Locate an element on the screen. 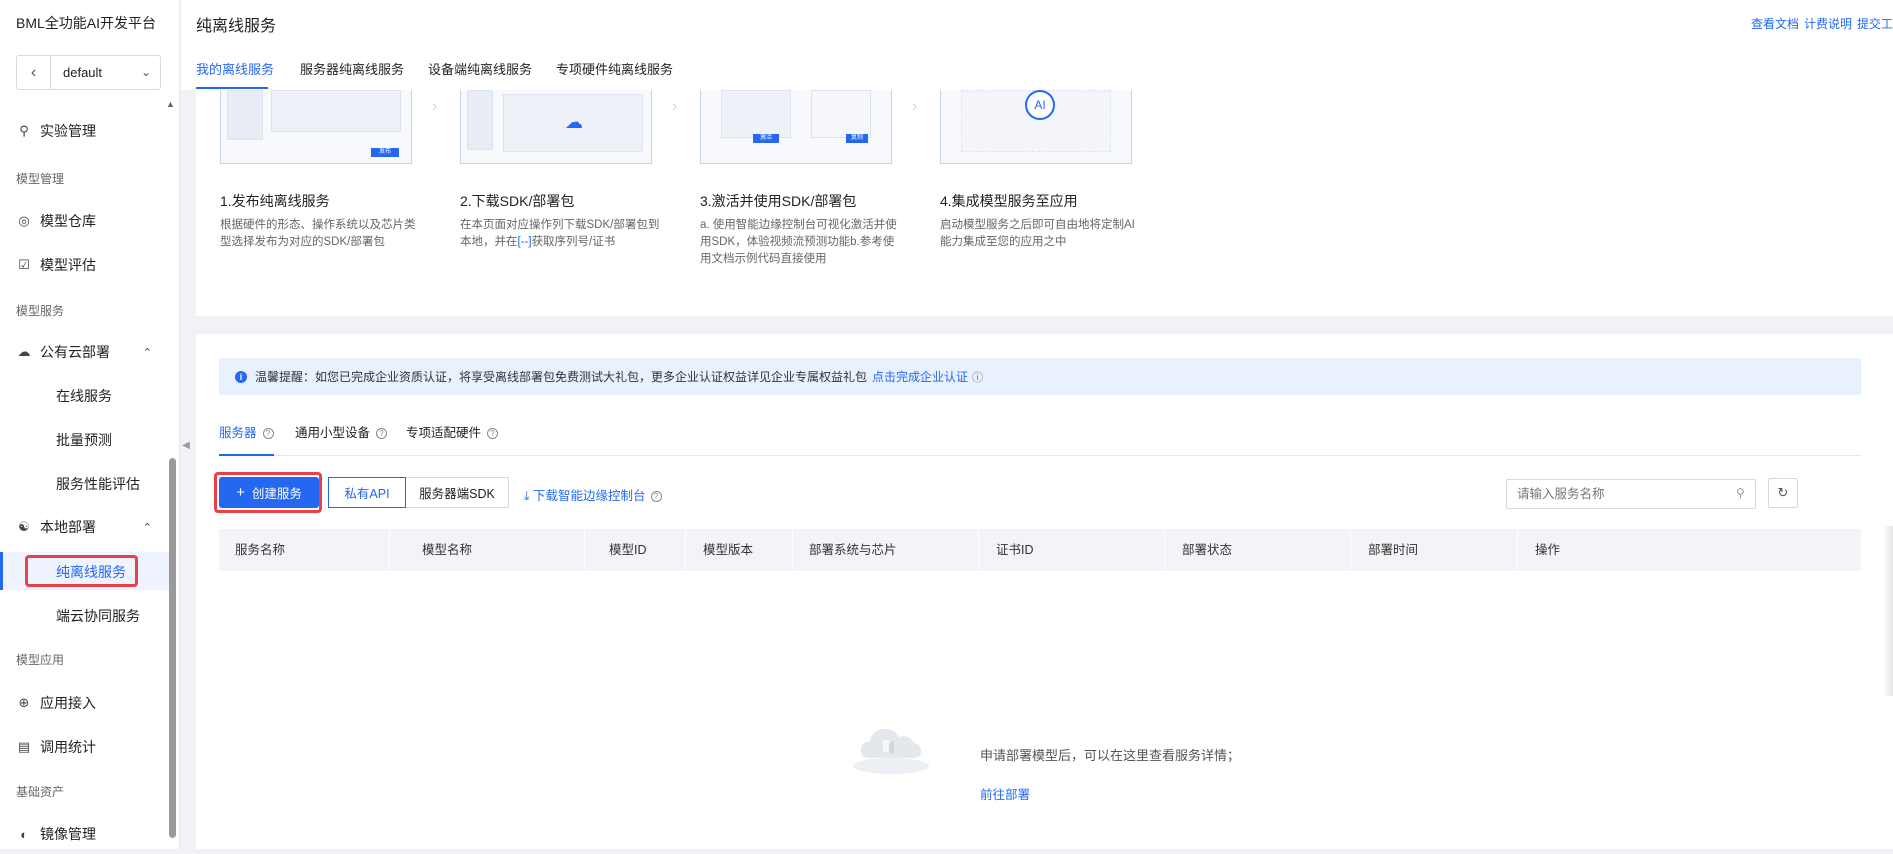 Image resolution: width=1893 pixels, height=854 pixels. group-model-service: 模型服务 is located at coordinates (40, 311).